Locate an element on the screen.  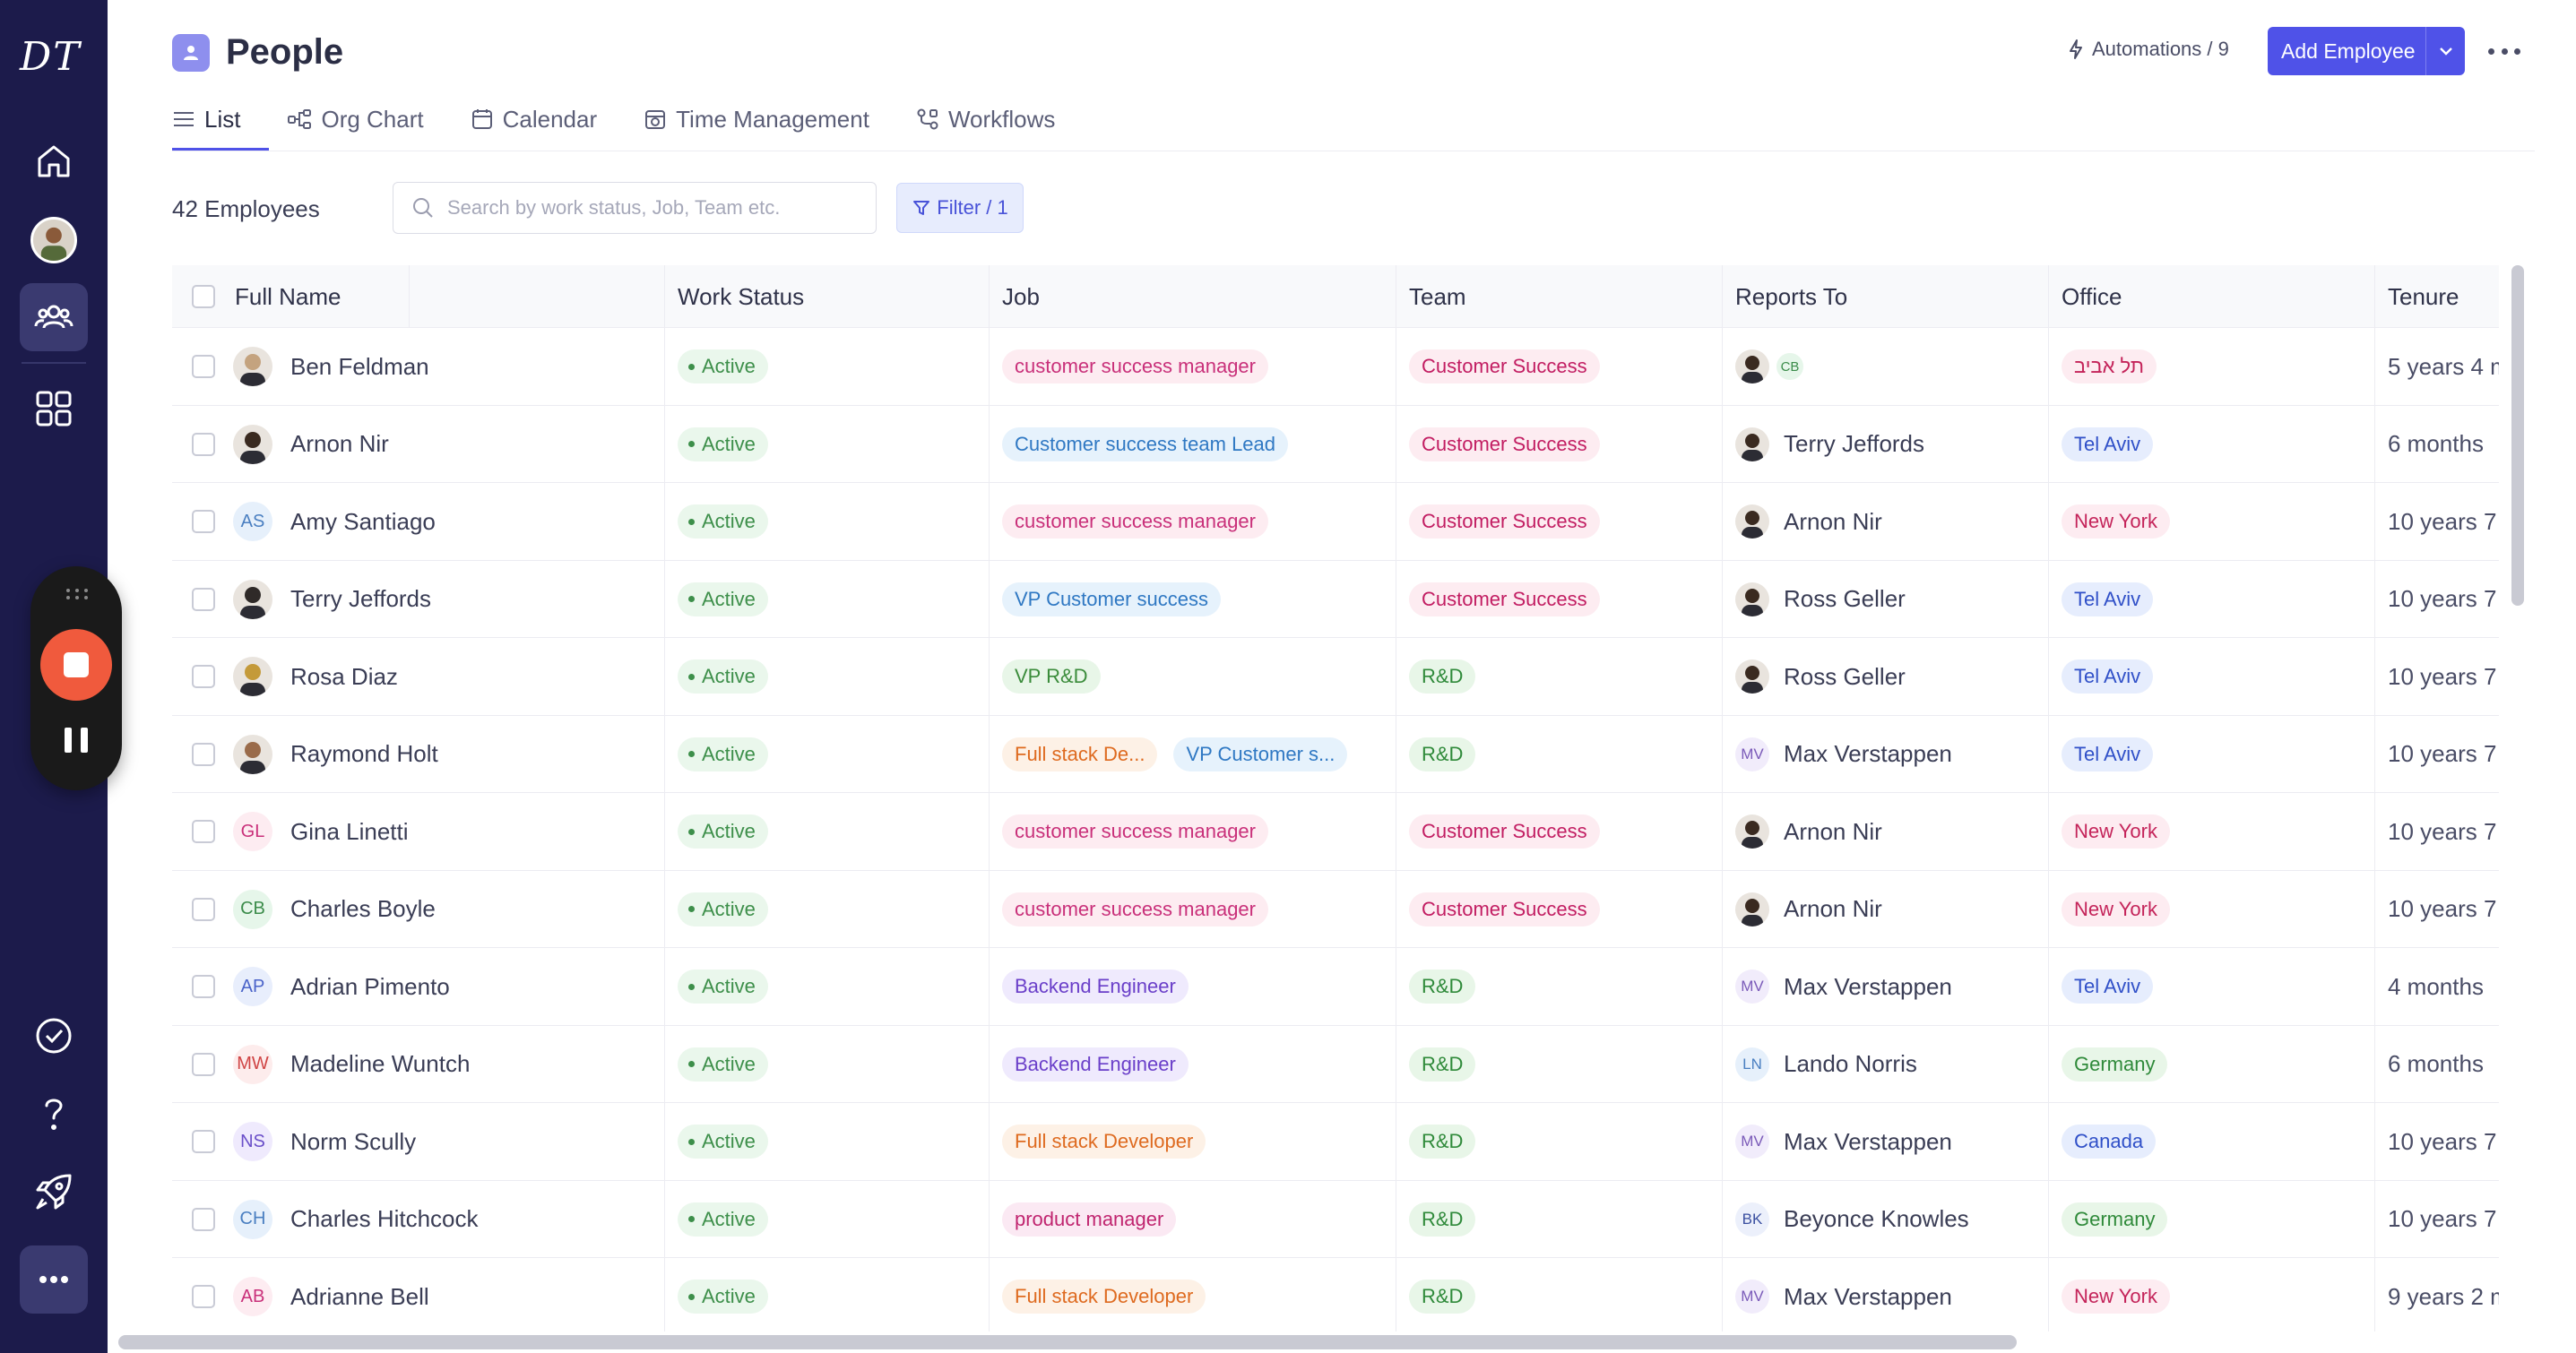
more-options-button is located at coordinates (2504, 51).